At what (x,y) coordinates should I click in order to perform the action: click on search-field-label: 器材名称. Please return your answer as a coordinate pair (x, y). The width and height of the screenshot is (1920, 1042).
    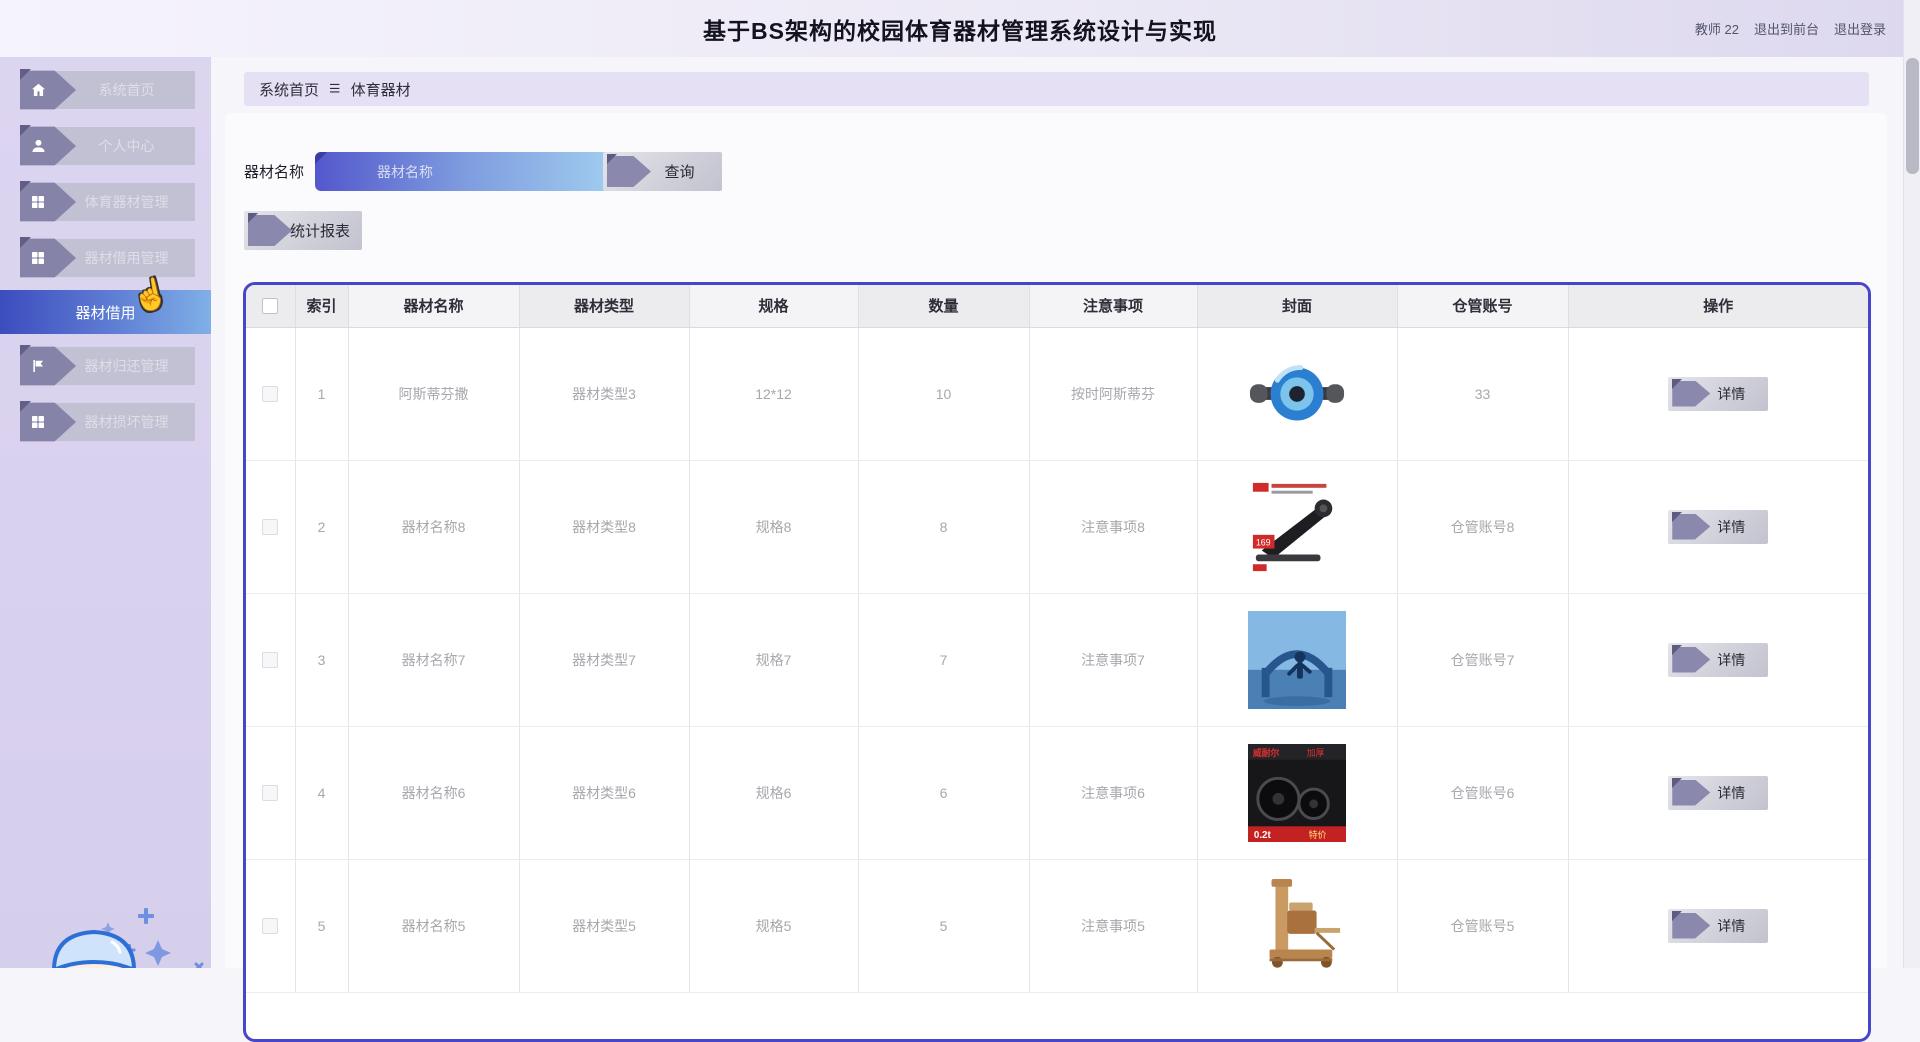
    Looking at the image, I should click on (274, 172).